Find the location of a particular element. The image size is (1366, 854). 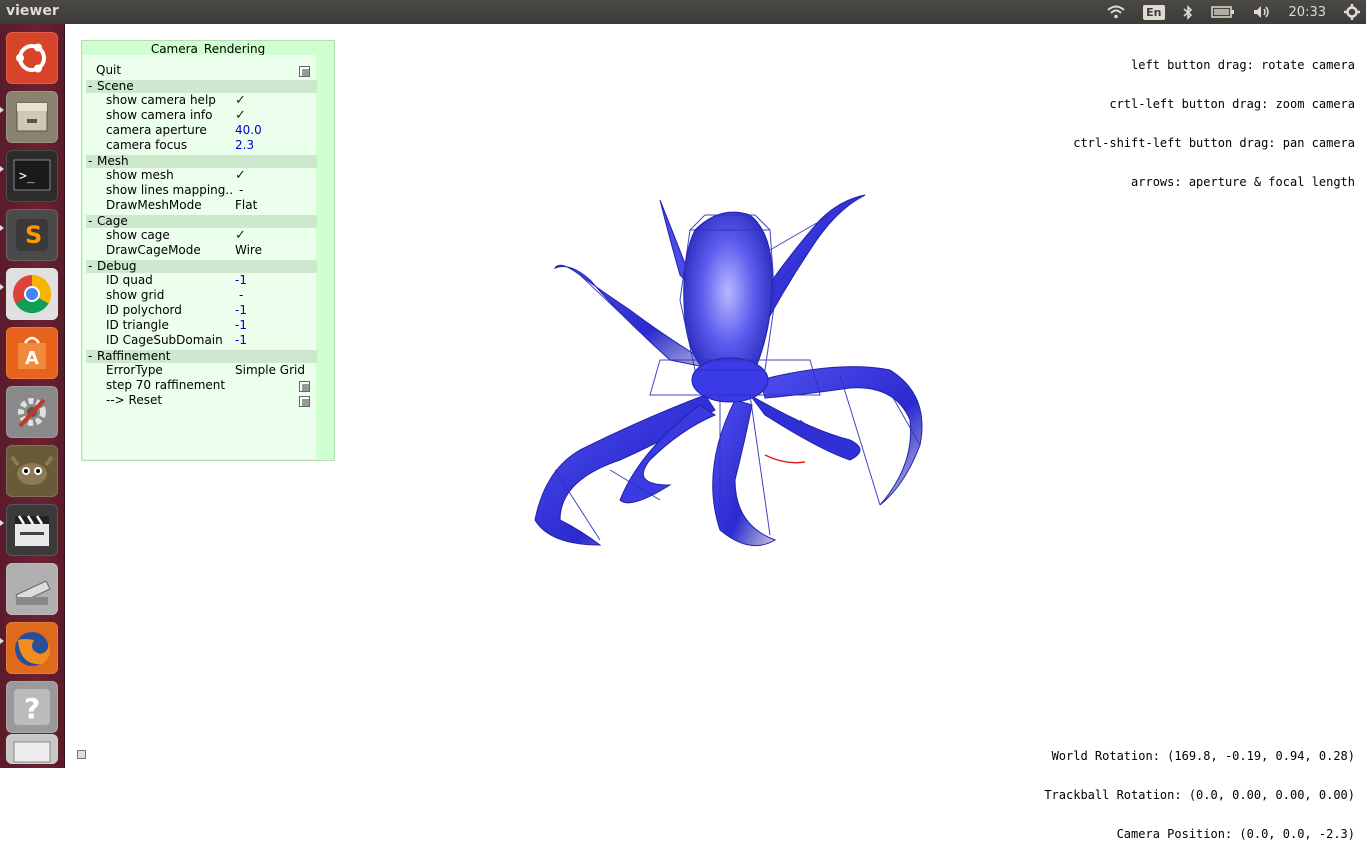

wifi-icon is located at coordinates (1116, 12).